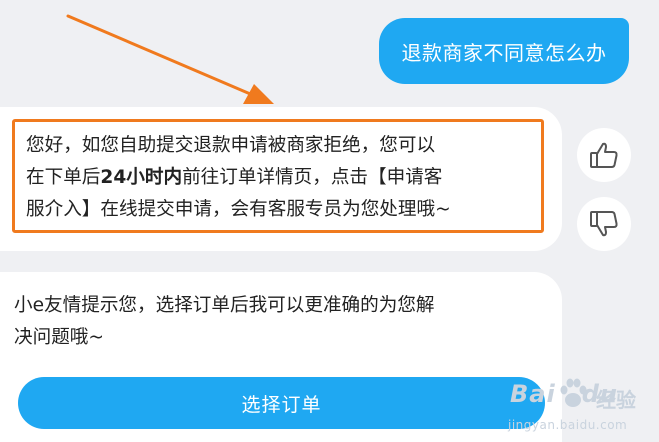 The height and width of the screenshot is (442, 659). What do you see at coordinates (231, 145) in the screenshot?
I see `answer-line-1: 您好，如您自助提交退款申请被商家拒绝，您可以` at bounding box center [231, 145].